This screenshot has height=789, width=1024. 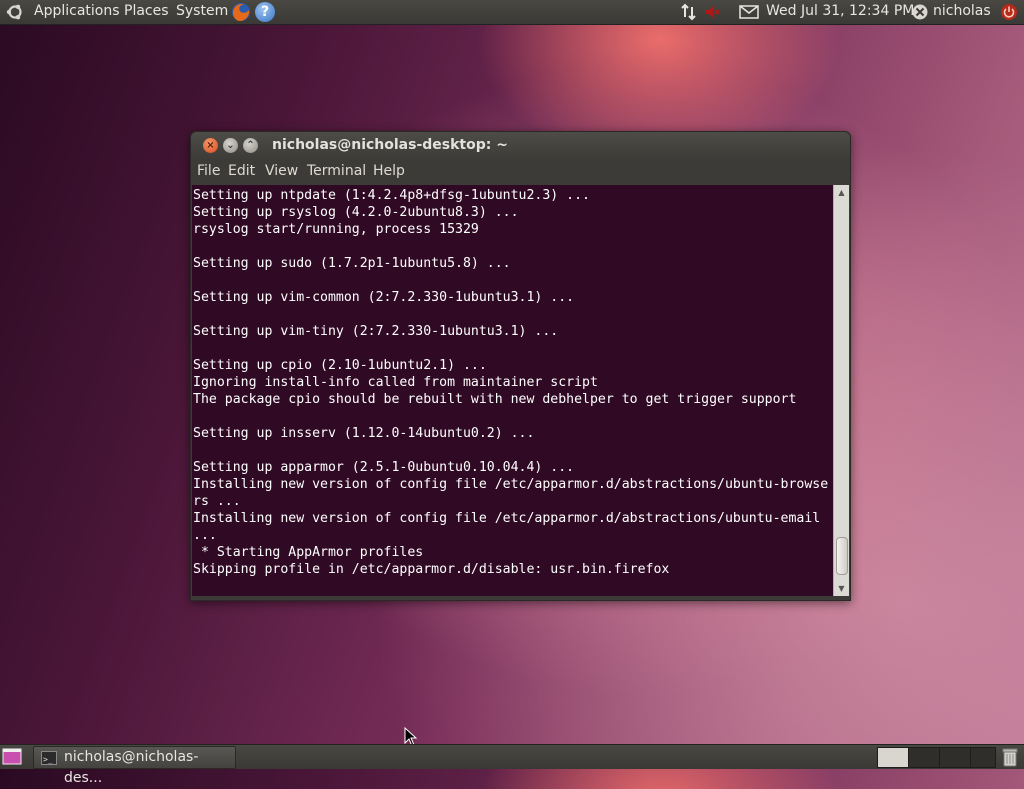 I want to click on network-icon, so click(x=689, y=12).